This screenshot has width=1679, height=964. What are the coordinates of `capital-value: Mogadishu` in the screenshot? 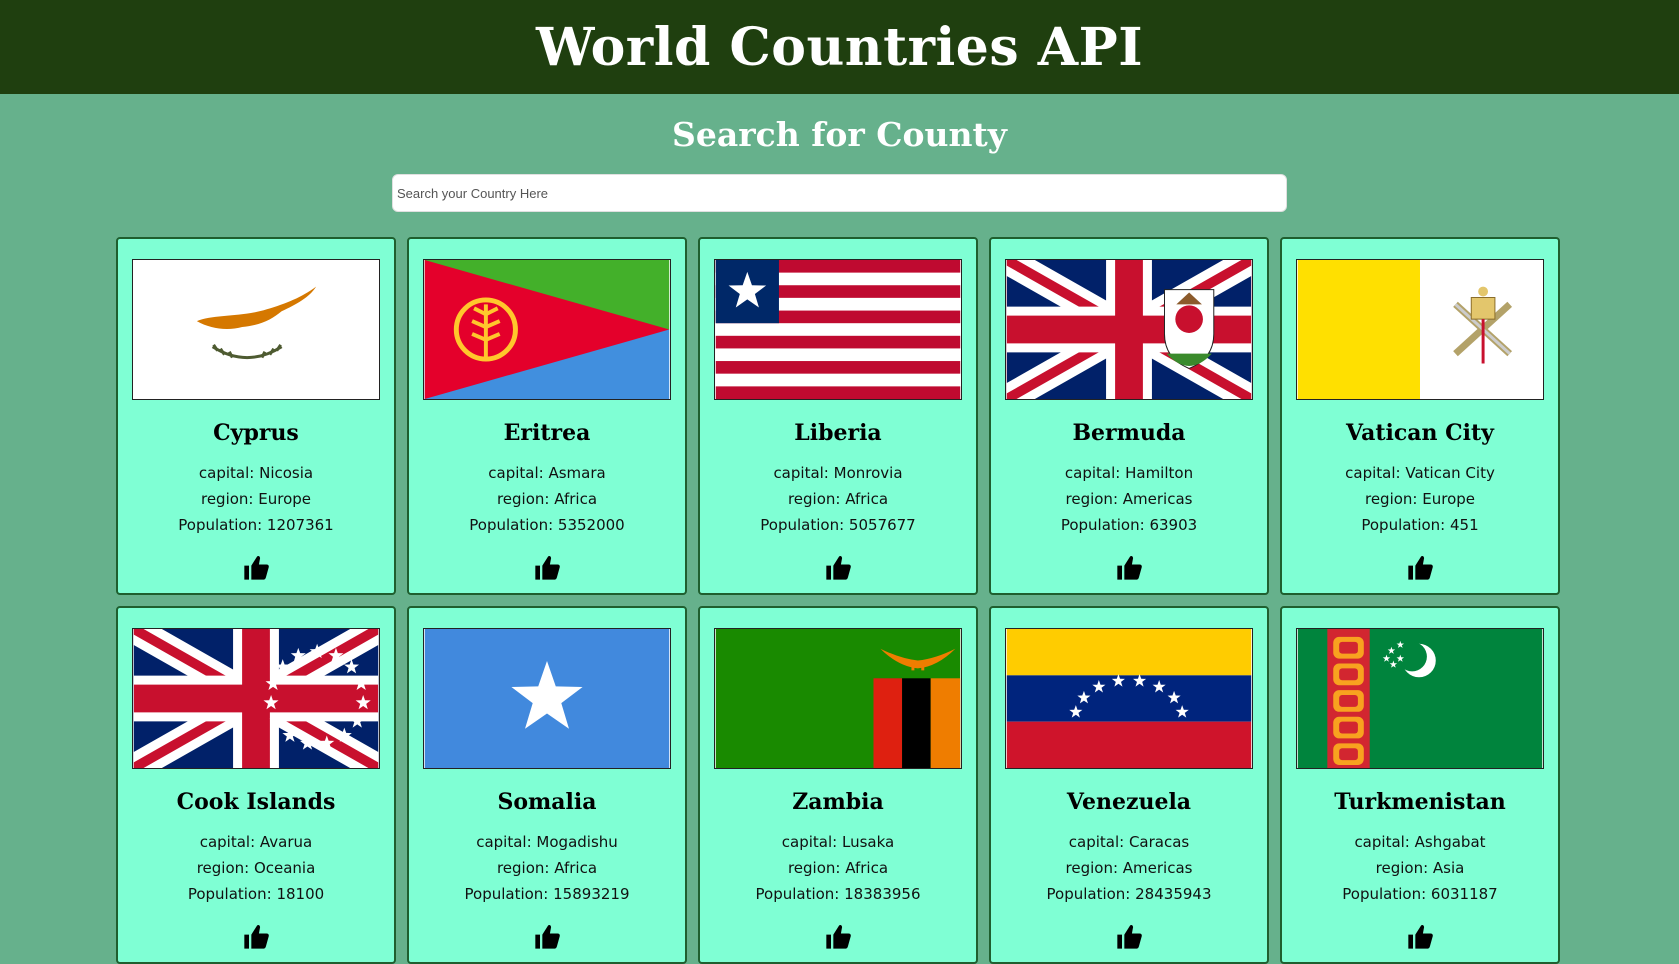 It's located at (577, 842).